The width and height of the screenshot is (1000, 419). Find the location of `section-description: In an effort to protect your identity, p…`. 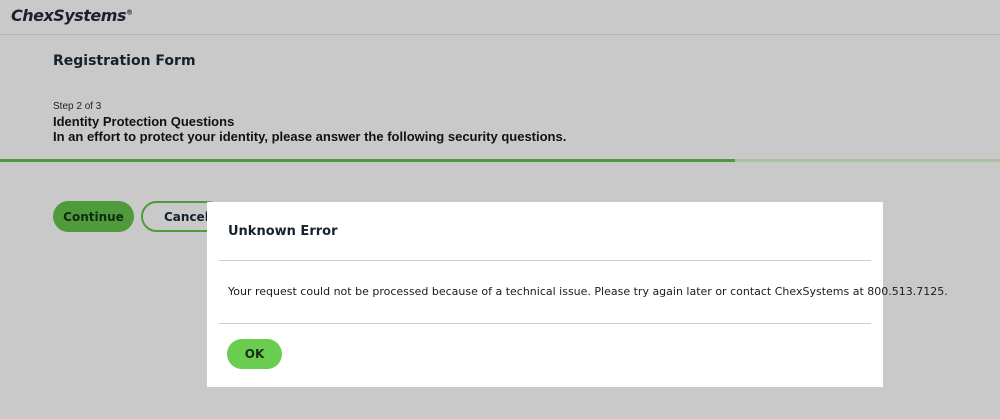

section-description: In an effort to protect your identity, p… is located at coordinates (310, 136).